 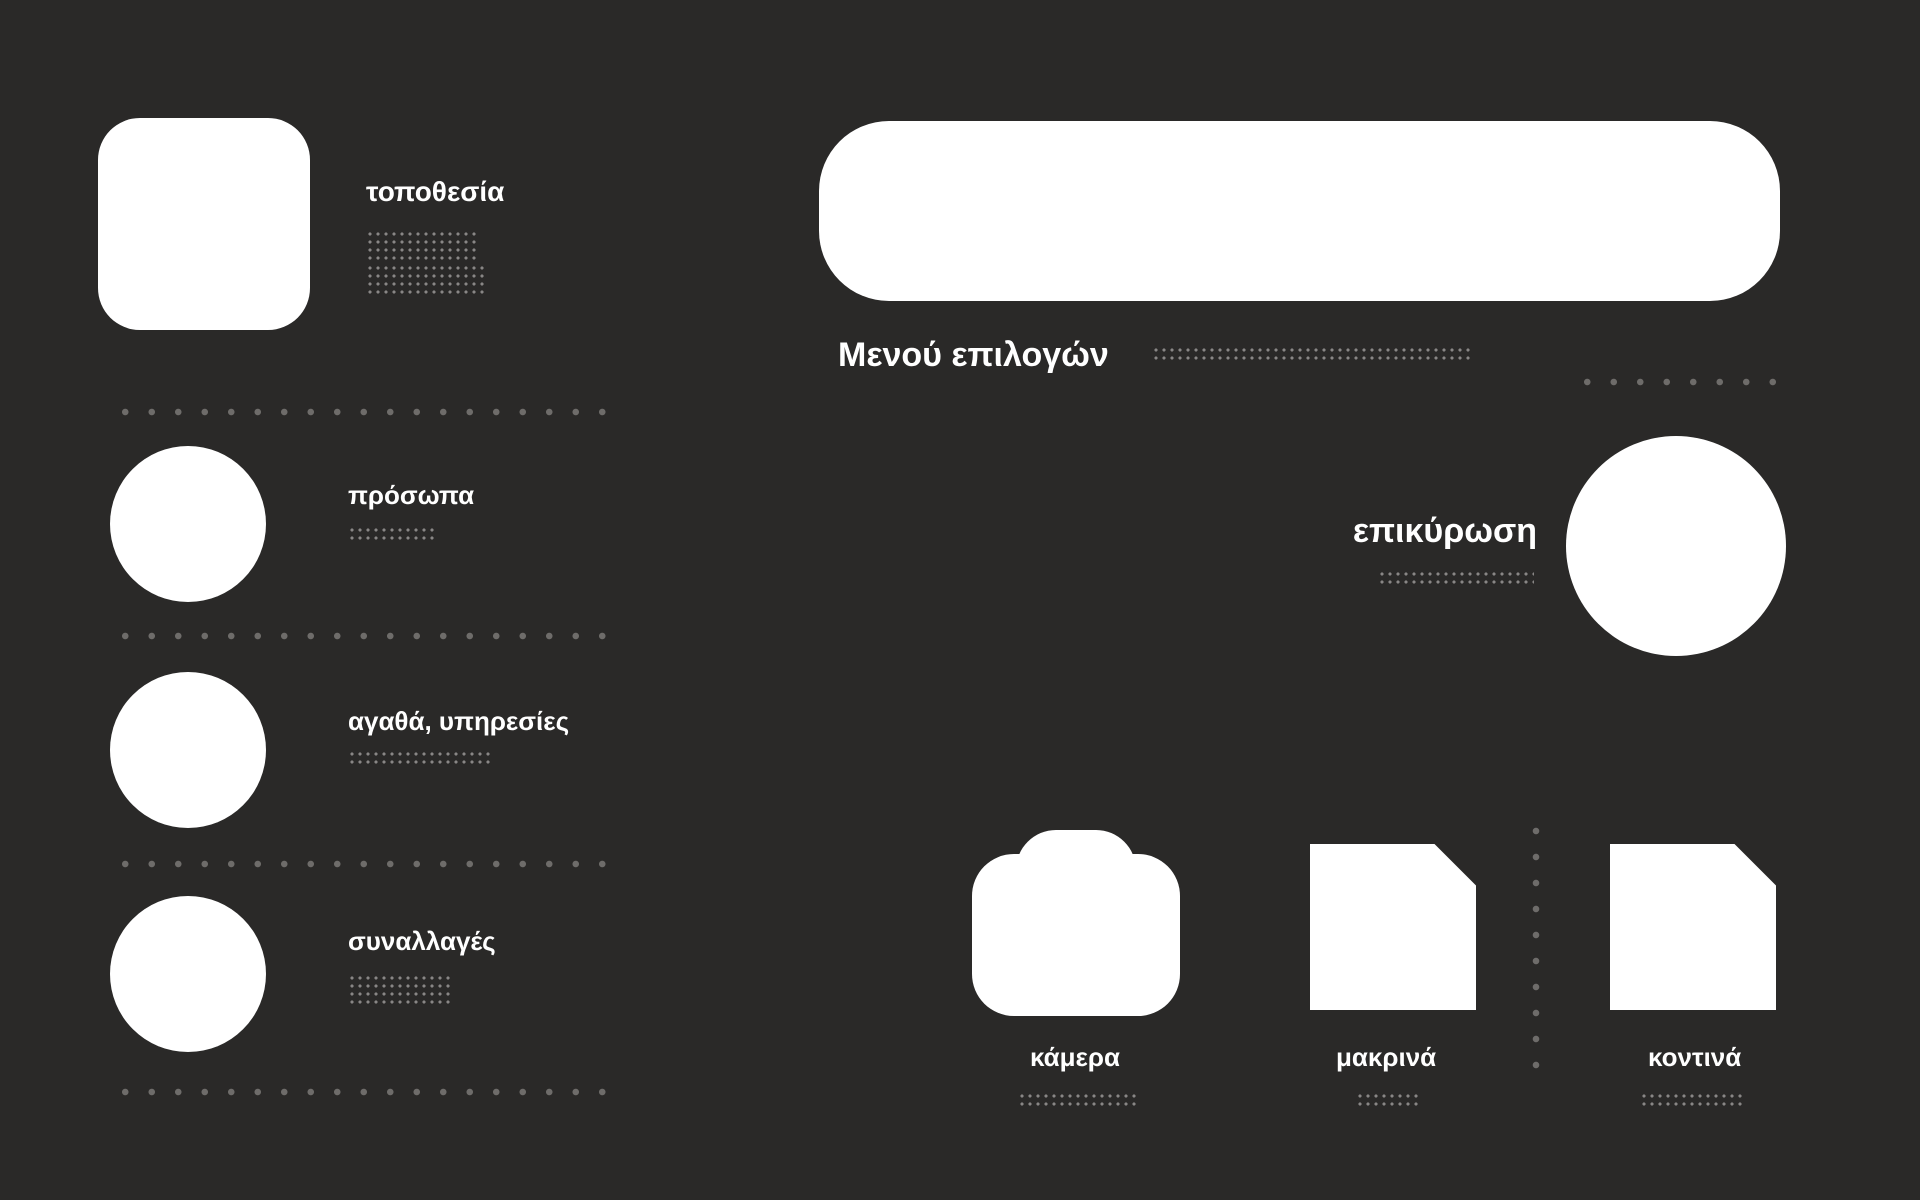 I want to click on people-braille, so click(x=392, y=534).